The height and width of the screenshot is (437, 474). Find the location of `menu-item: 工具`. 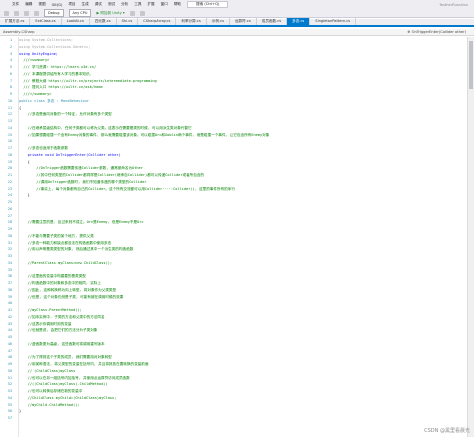

menu-item: 工具 is located at coordinates (137, 4).